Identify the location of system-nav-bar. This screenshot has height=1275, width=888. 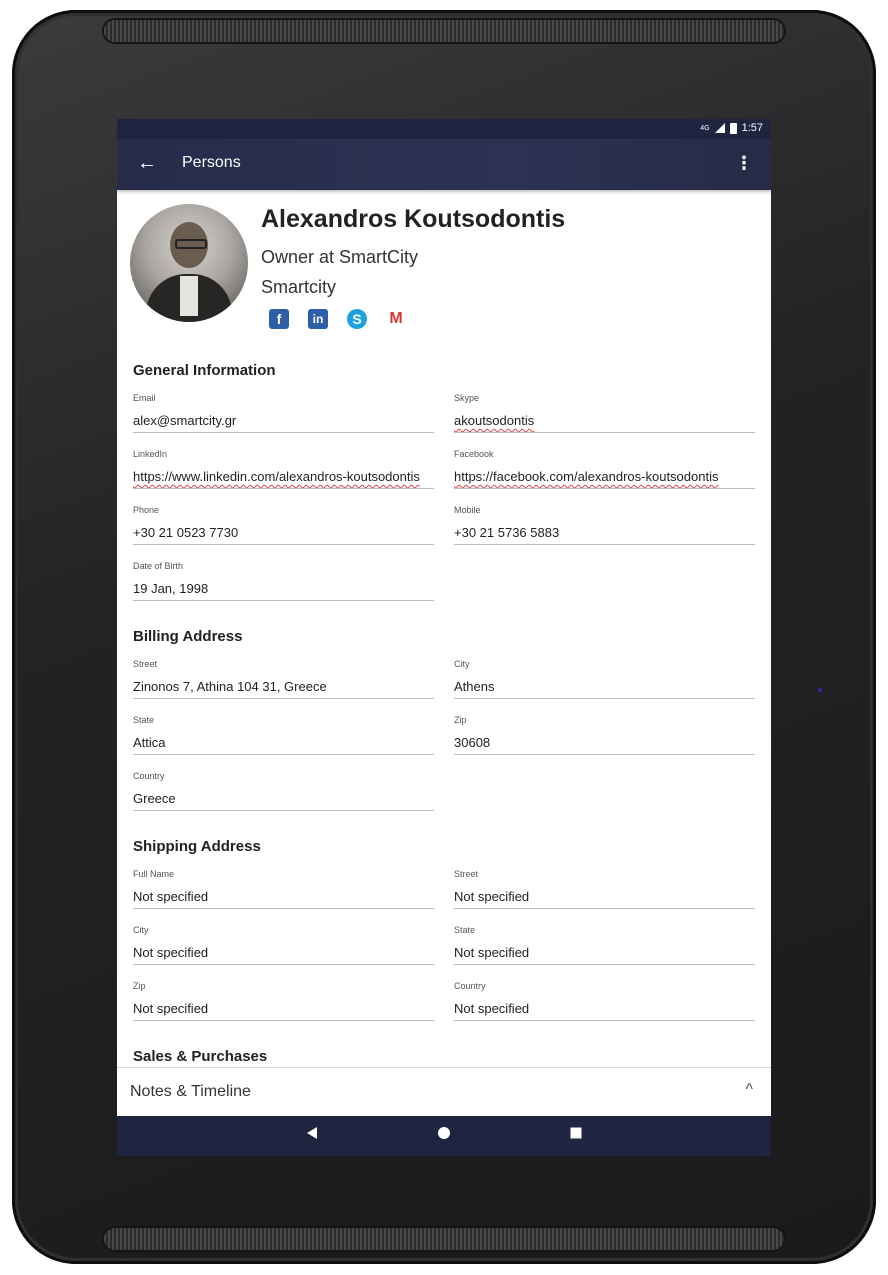
(444, 1136).